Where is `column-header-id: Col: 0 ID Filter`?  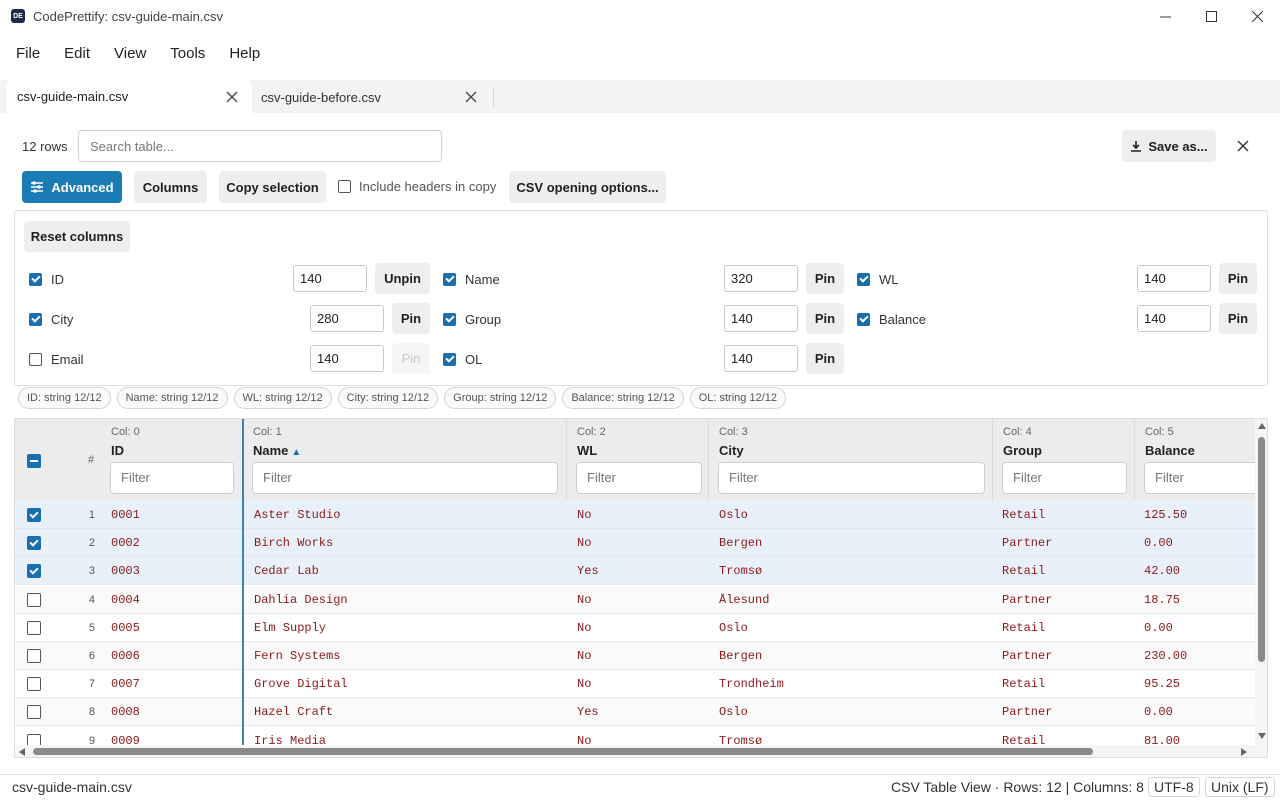 column-header-id: Col: 0 ID Filter is located at coordinates (172, 460).